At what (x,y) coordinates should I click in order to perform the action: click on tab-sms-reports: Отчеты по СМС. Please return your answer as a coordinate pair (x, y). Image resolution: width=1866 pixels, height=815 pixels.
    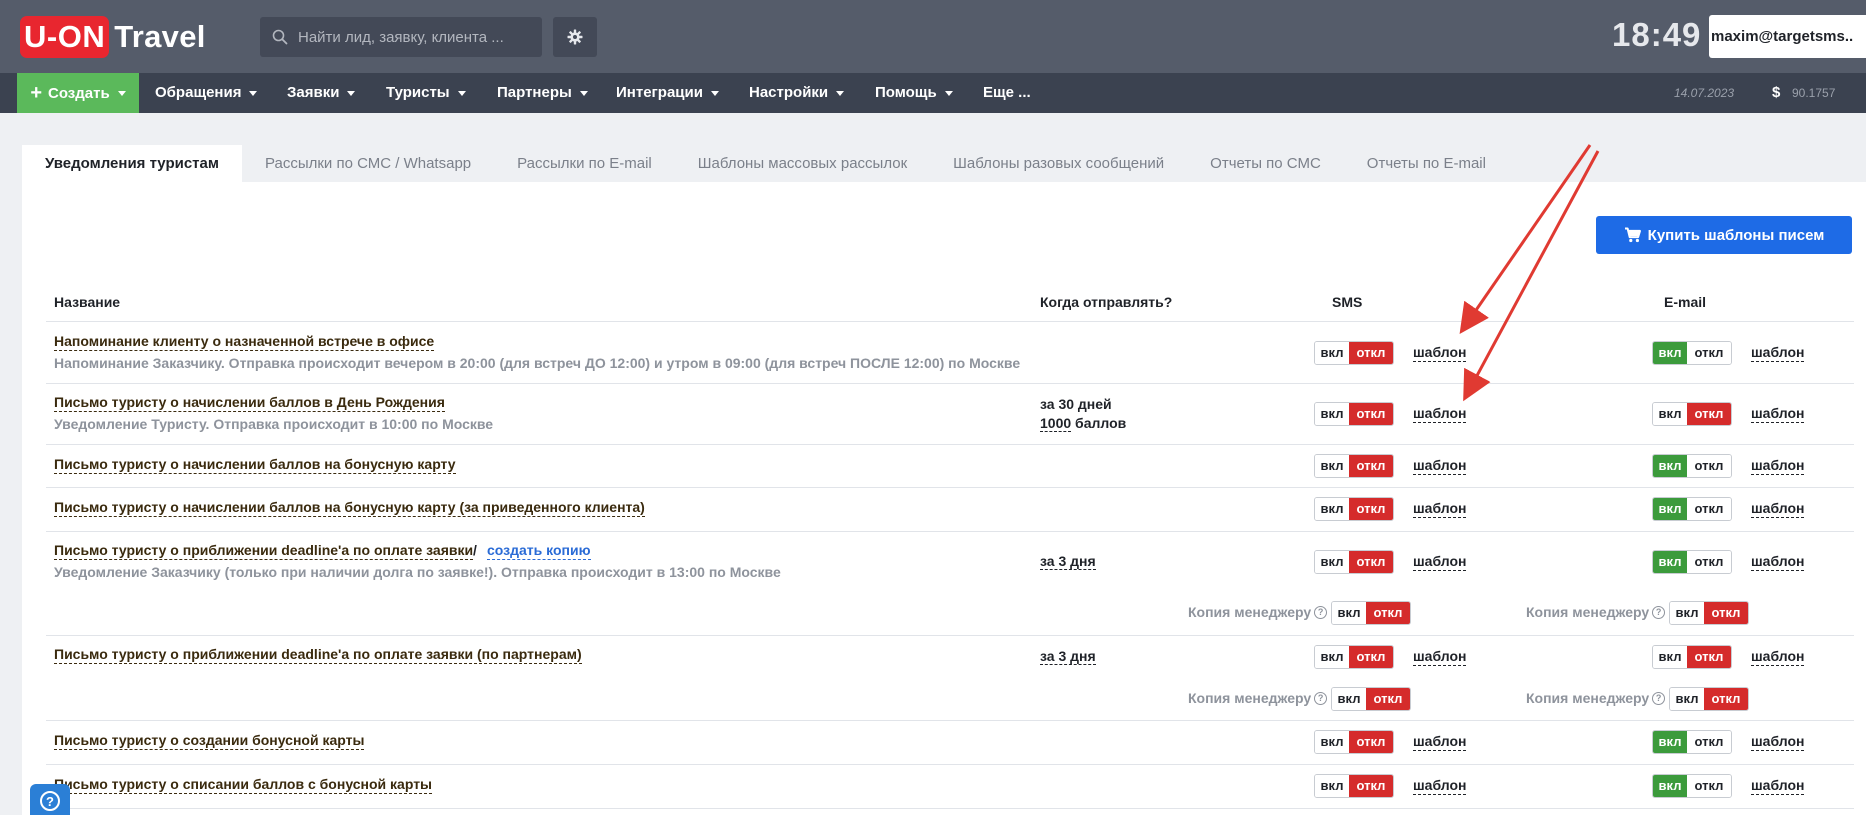
    Looking at the image, I should click on (1265, 163).